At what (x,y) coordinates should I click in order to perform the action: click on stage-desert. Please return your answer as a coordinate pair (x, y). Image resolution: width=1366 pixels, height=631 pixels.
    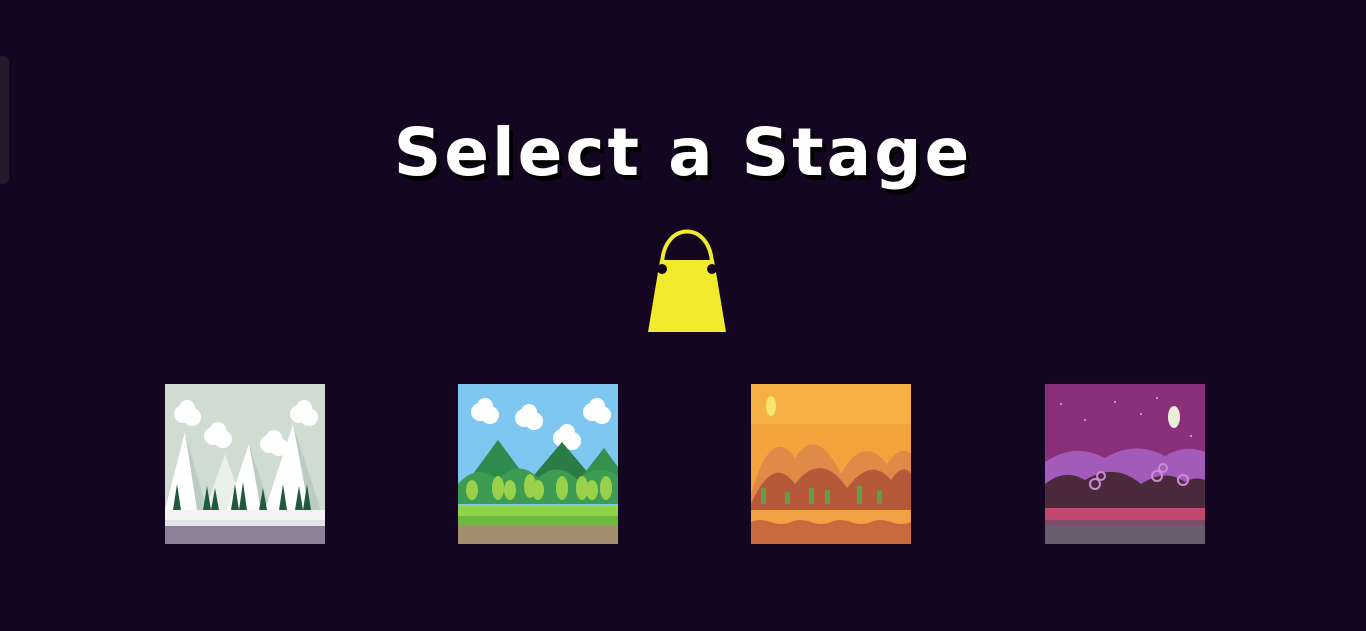
    Looking at the image, I should click on (831, 464).